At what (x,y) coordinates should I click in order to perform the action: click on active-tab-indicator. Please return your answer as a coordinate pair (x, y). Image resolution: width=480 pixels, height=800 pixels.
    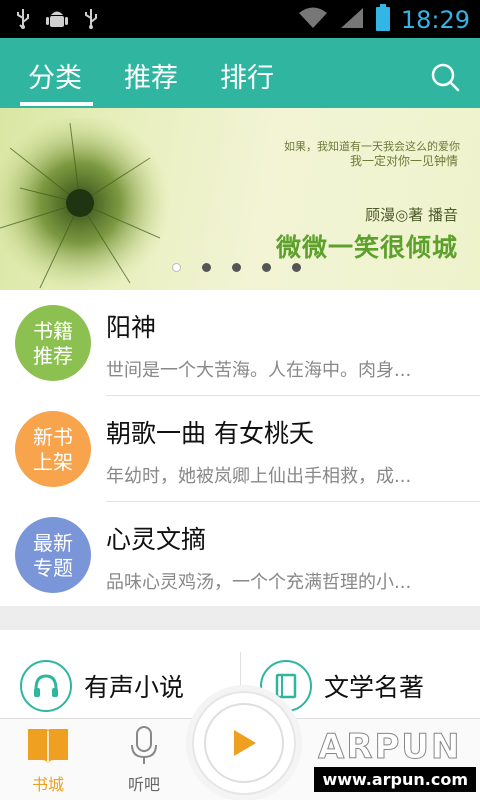
    Looking at the image, I should click on (56, 104).